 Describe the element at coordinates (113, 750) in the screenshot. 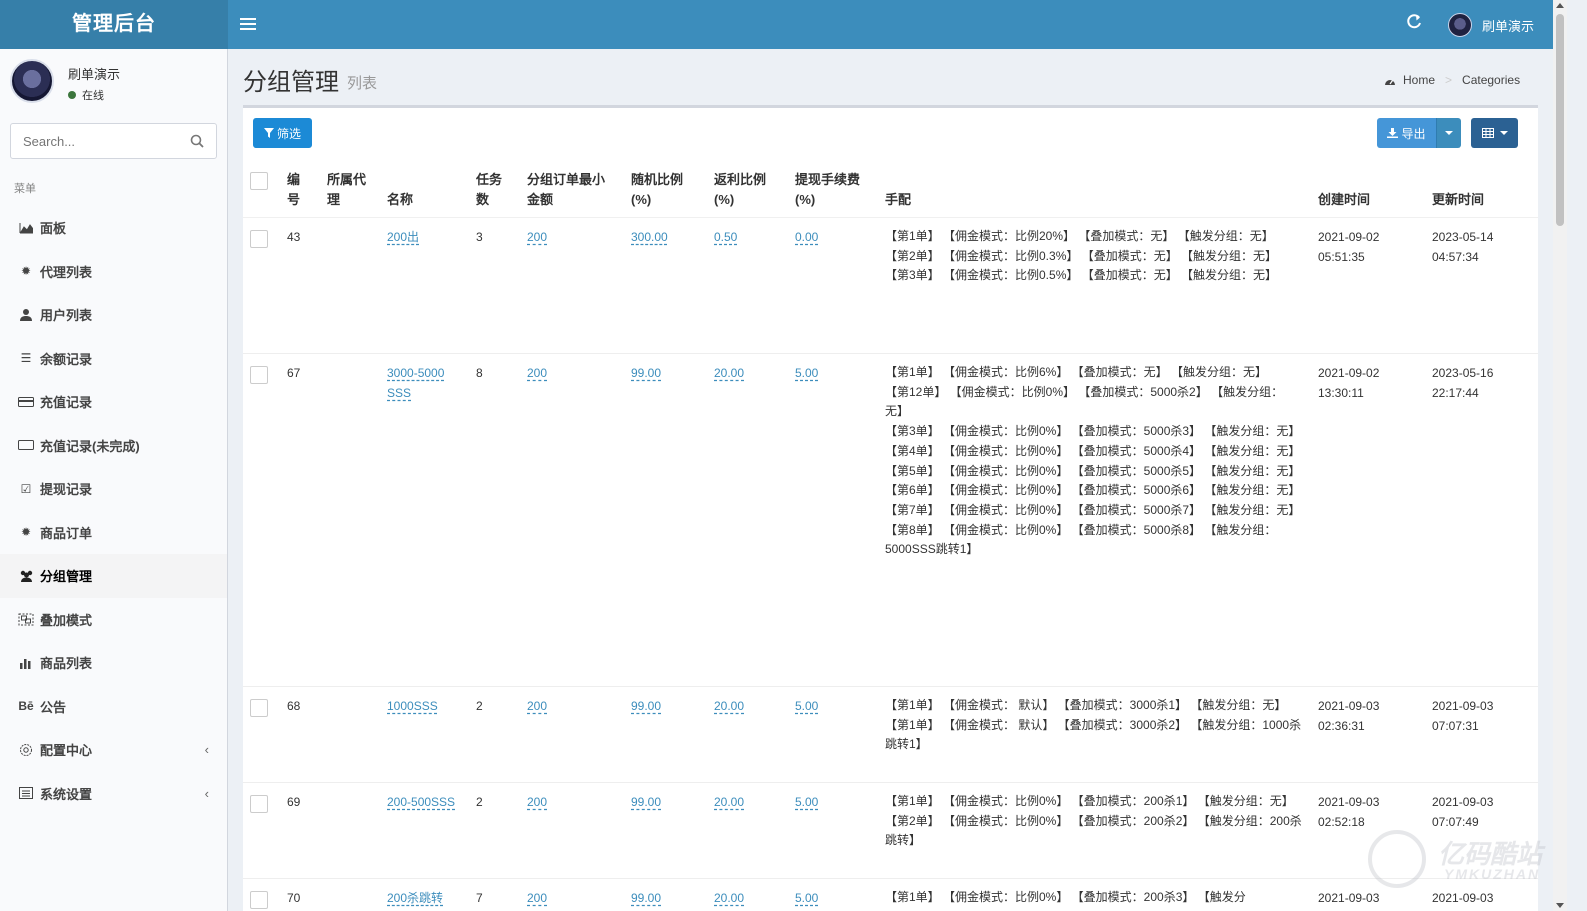

I see `sidebar-item-config: 配置中心 ‹` at that location.